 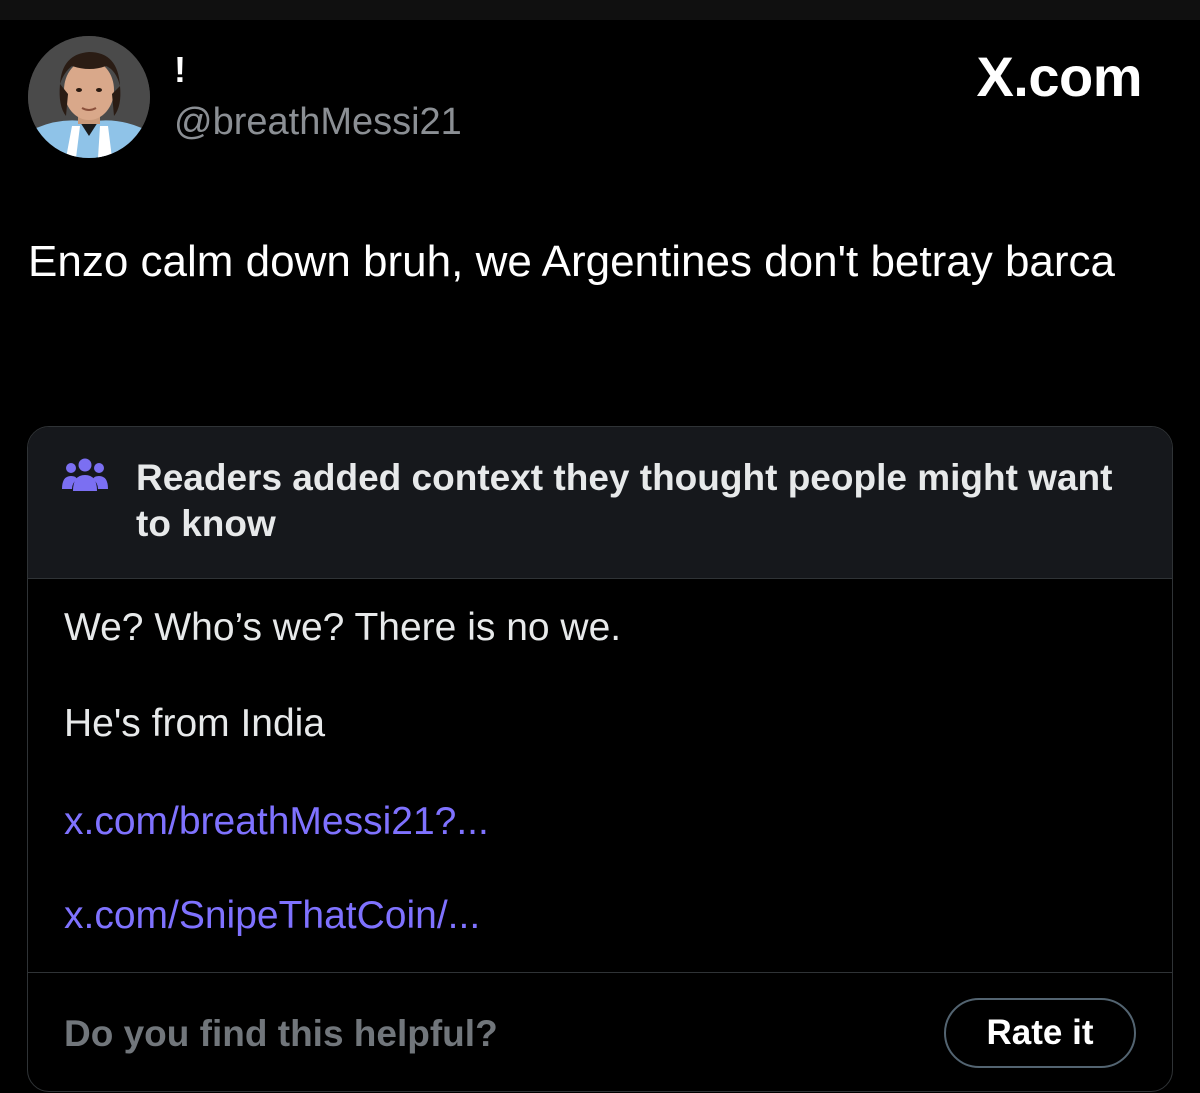 I want to click on brand-logo: X.com, so click(x=1059, y=76).